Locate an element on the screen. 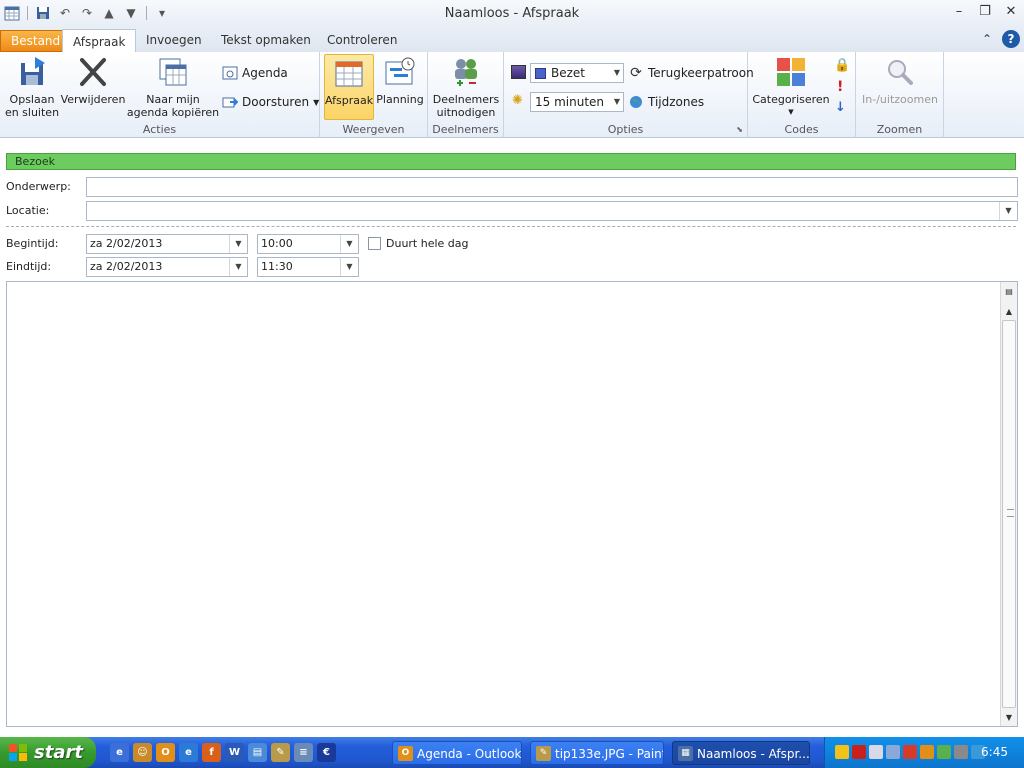 This screenshot has height=768, width=1024. tab-afspraak: Afspraak is located at coordinates (99, 41).